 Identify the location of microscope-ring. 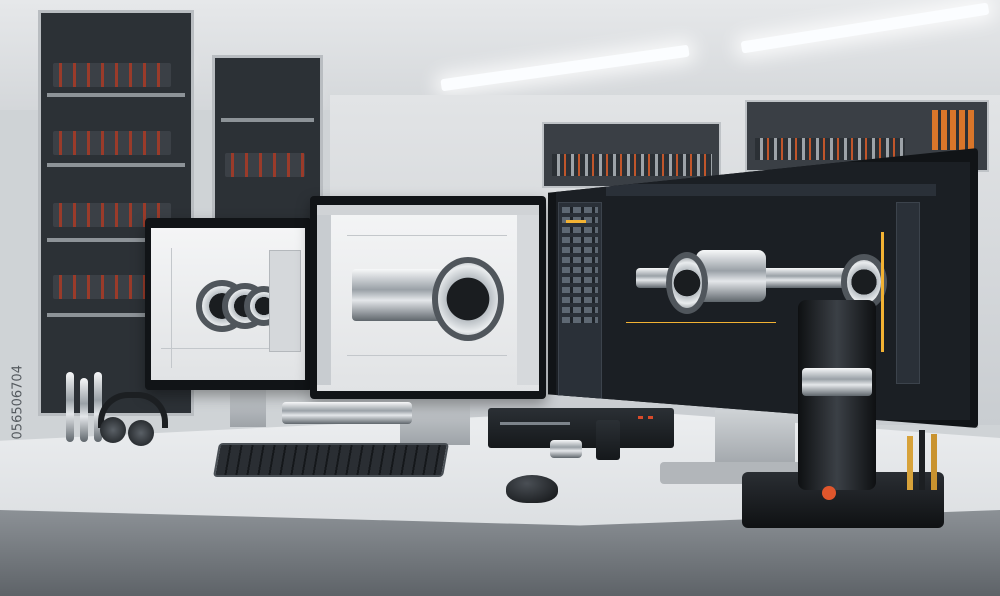
(837, 382).